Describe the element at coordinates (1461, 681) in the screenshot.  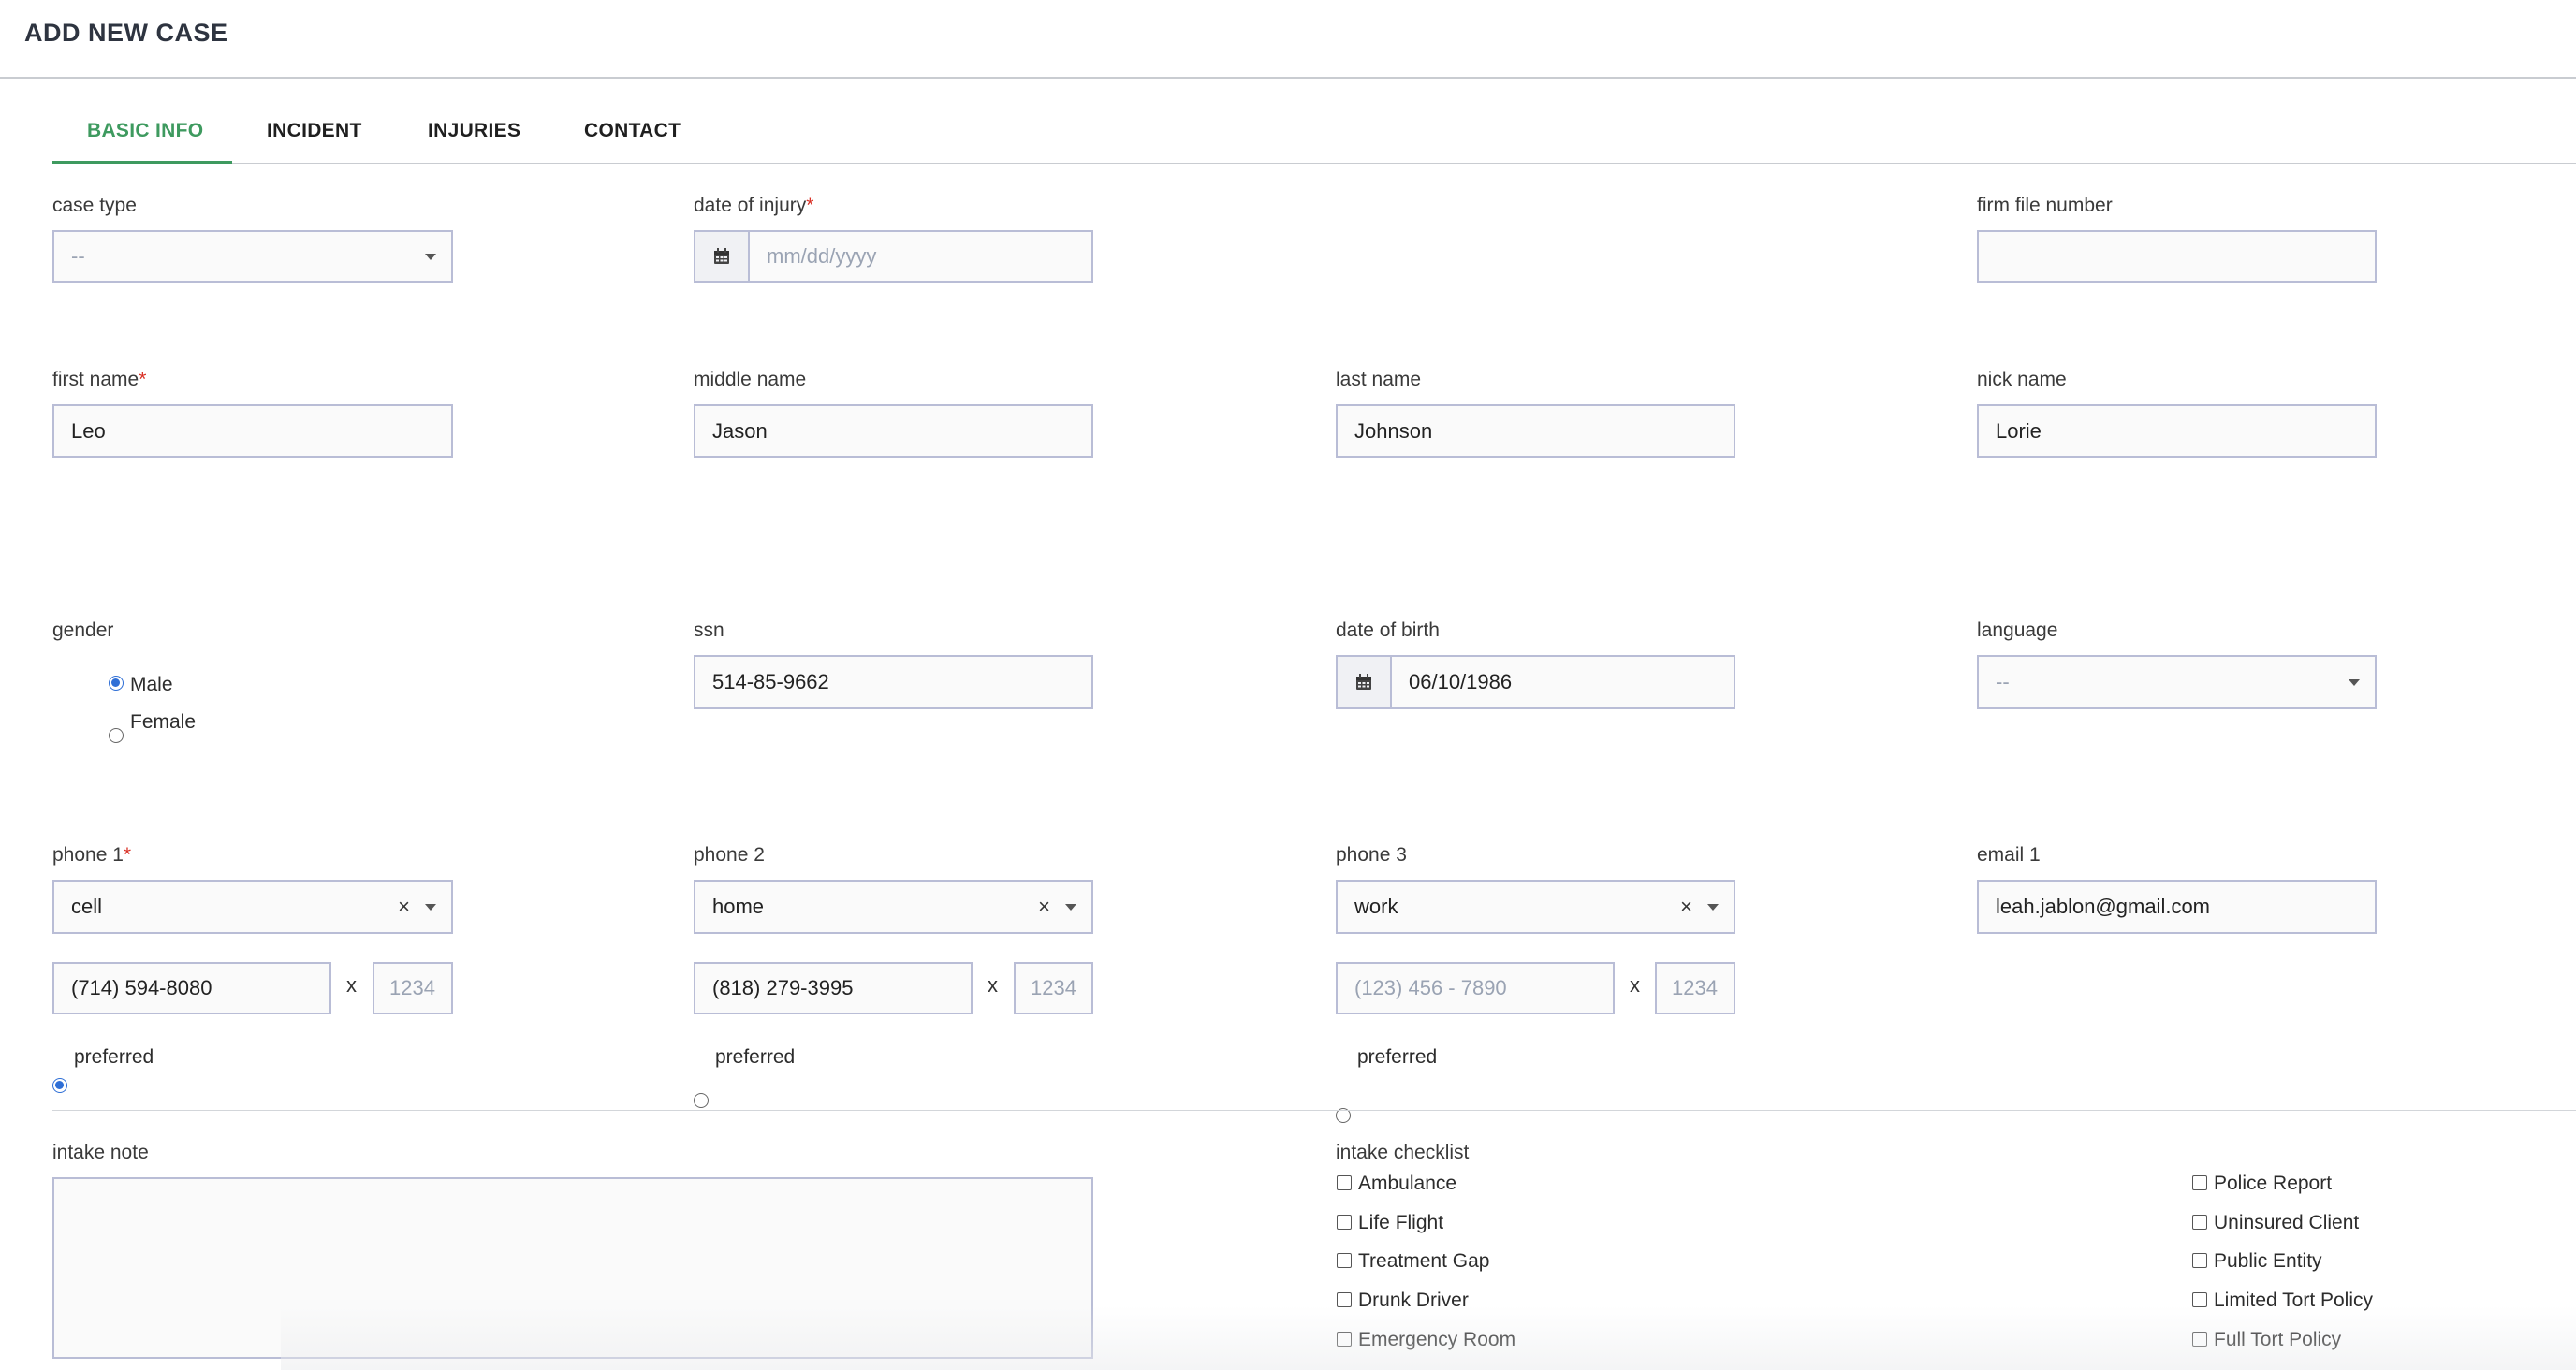
I see `date-of-birth-value: 06/10/1986` at that location.